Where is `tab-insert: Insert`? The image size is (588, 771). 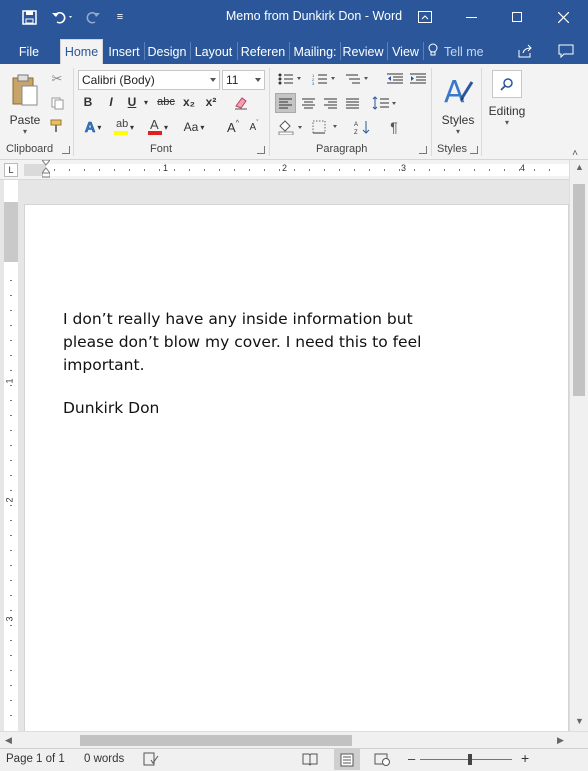
tab-insert: Insert is located at coordinates (124, 51).